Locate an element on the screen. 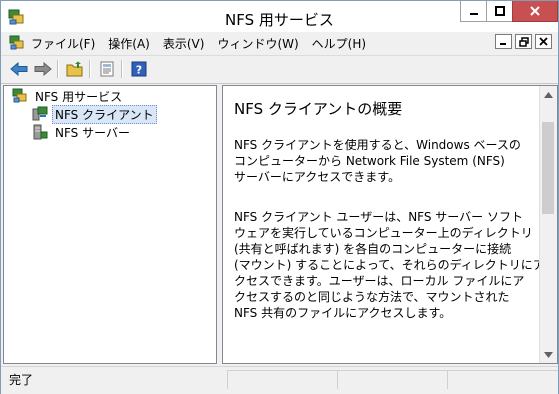 This screenshot has width=559, height=394. menu-action: 操作(A) is located at coordinates (129, 43).